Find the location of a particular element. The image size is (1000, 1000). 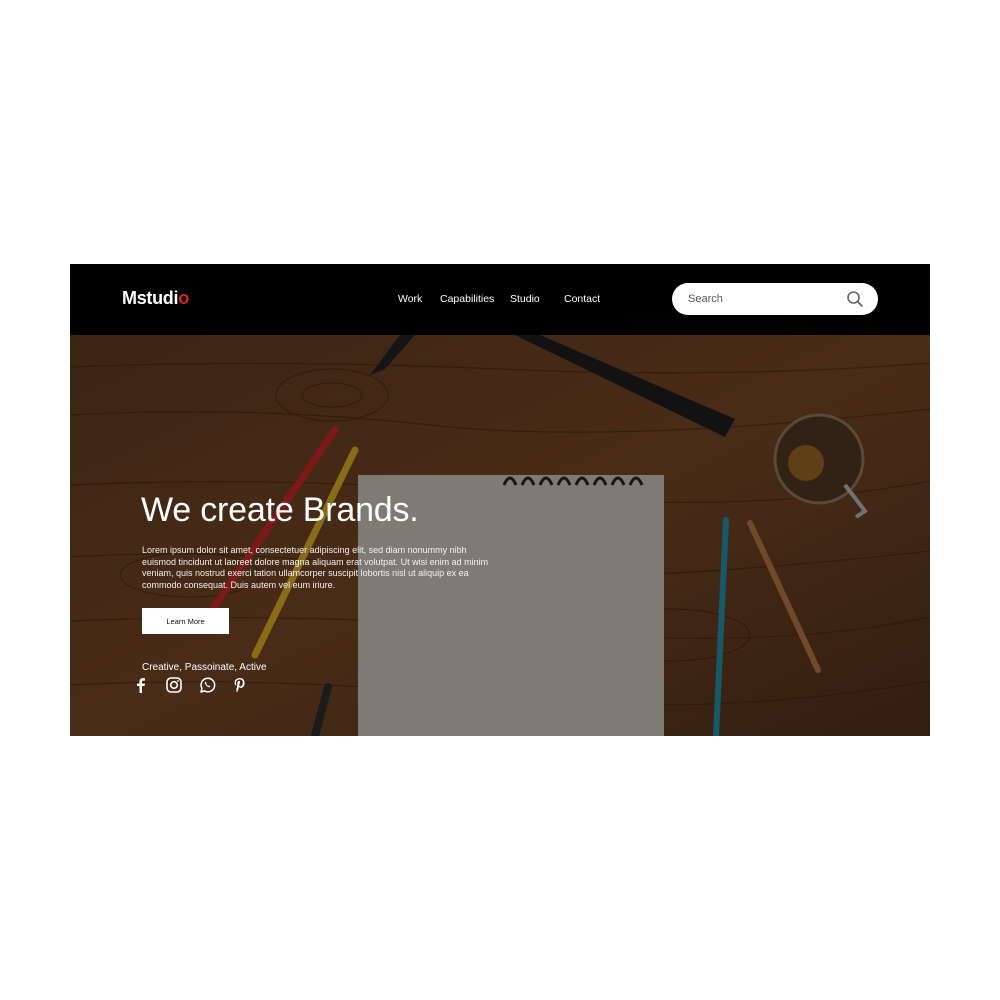

logo-text: Mstudi is located at coordinates (150, 298).